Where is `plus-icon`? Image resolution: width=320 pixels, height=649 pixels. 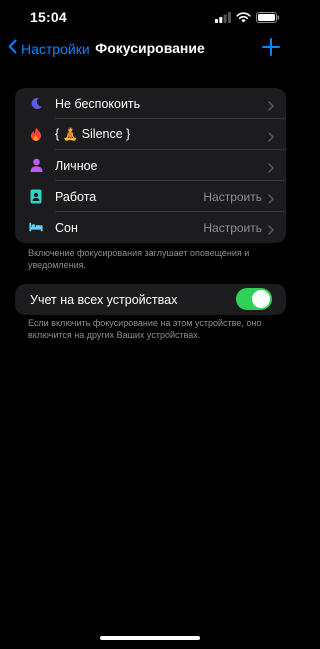
plus-icon is located at coordinates (271, 49).